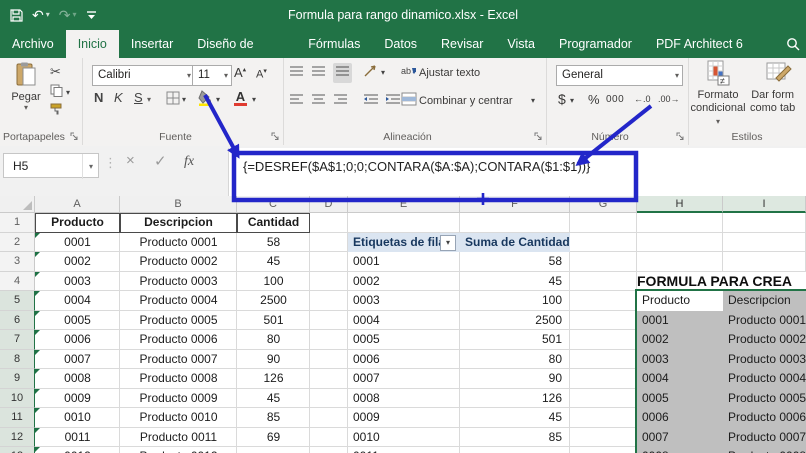  What do you see at coordinates (515, 204) in the screenshot?
I see `column-header-F: F` at bounding box center [515, 204].